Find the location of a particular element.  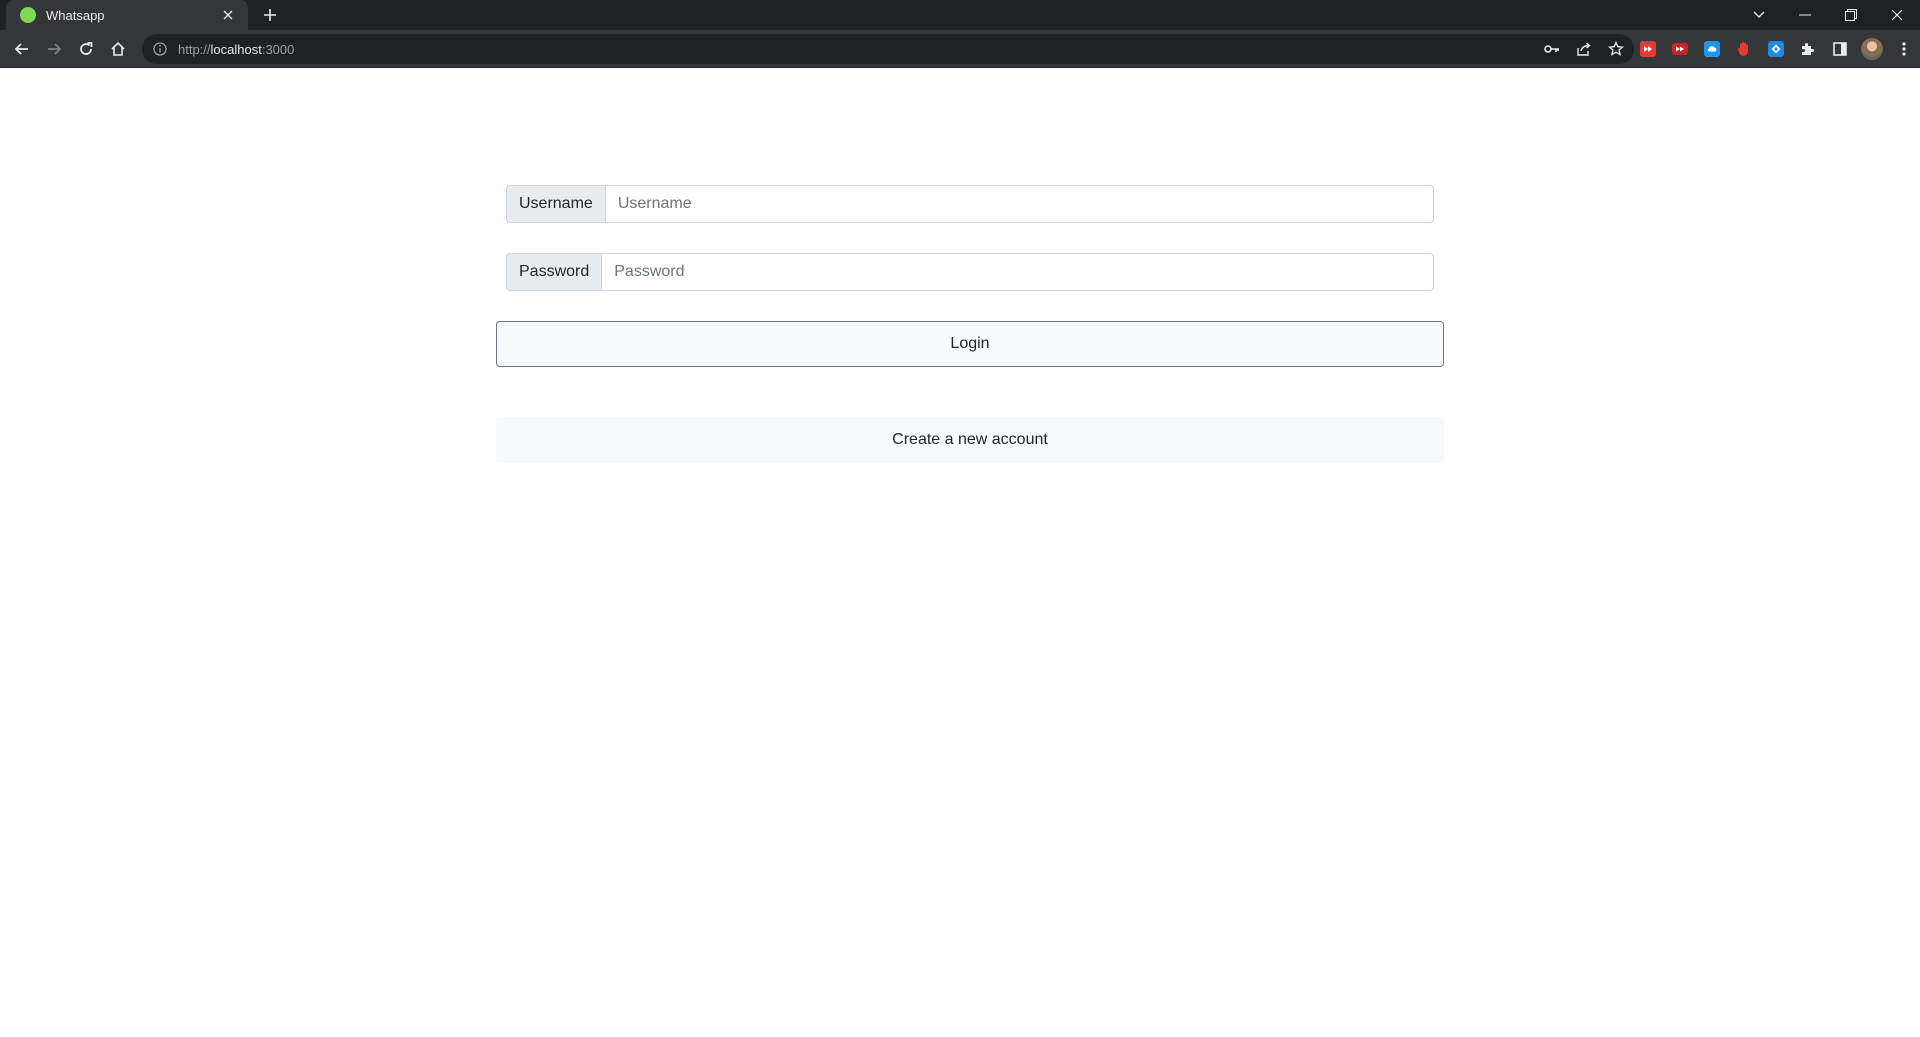

username-input-group: Username is located at coordinates (970, 204).